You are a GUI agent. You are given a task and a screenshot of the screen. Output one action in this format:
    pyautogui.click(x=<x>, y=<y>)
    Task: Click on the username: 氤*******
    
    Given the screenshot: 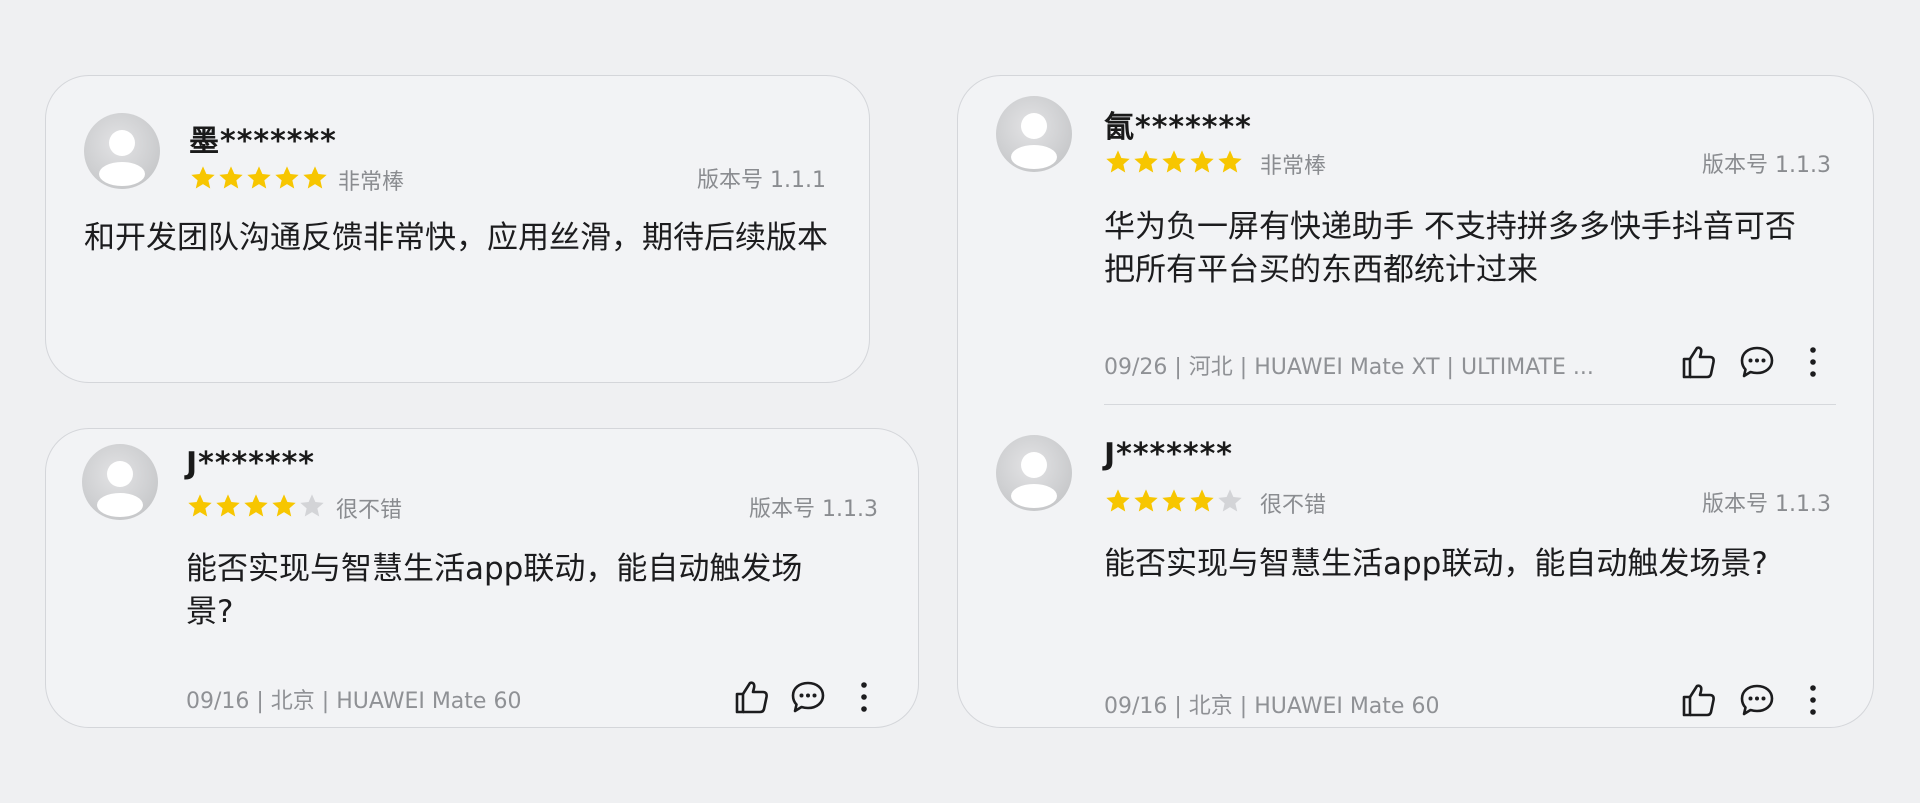 What is the action you would take?
    pyautogui.click(x=1178, y=127)
    